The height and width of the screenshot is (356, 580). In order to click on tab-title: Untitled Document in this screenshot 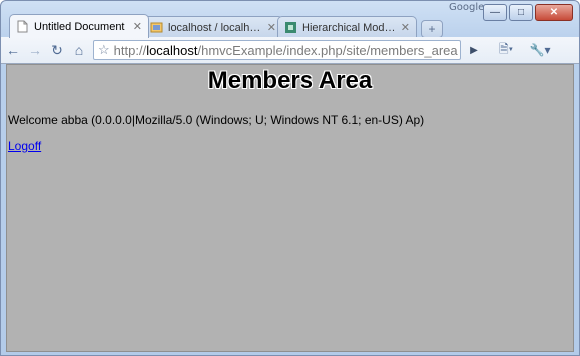, I will do `click(79, 26)`.